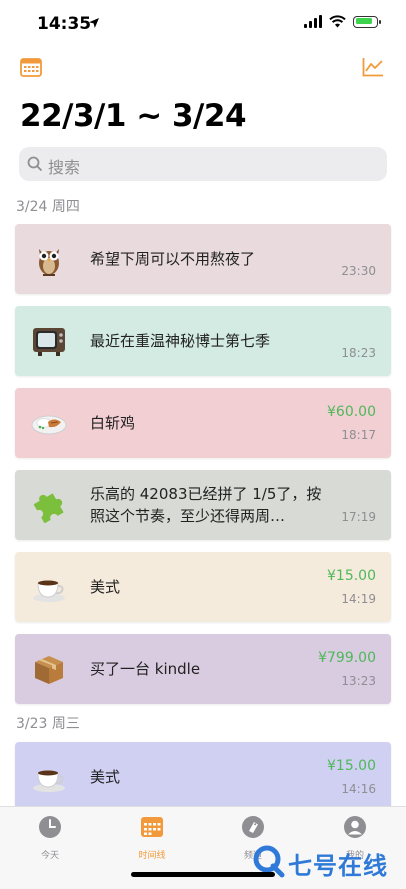  Describe the element at coordinates (203, 874) in the screenshot. I see `home-indicator` at that location.